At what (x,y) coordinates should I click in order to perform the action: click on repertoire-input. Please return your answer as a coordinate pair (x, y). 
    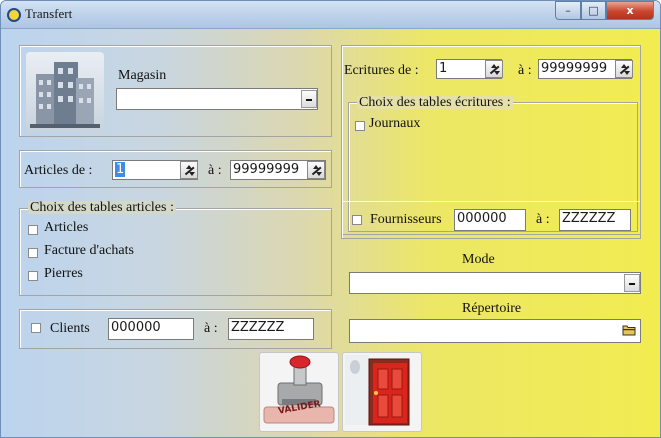
    Looking at the image, I should click on (495, 331).